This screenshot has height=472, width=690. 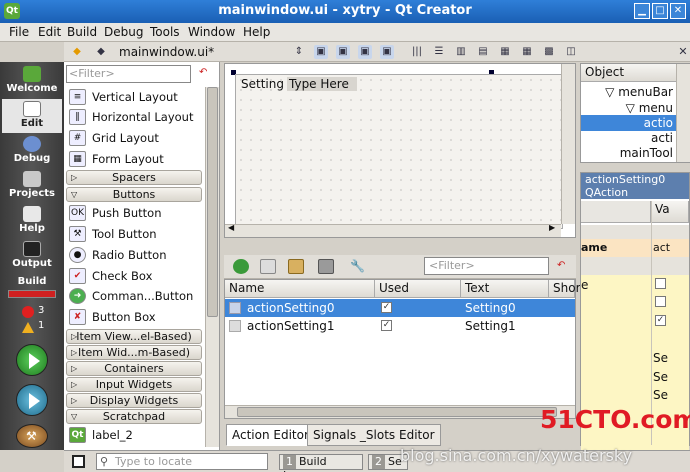 What do you see at coordinates (629, 153) in the screenshot?
I see `object-tree-item: mainTool` at bounding box center [629, 153].